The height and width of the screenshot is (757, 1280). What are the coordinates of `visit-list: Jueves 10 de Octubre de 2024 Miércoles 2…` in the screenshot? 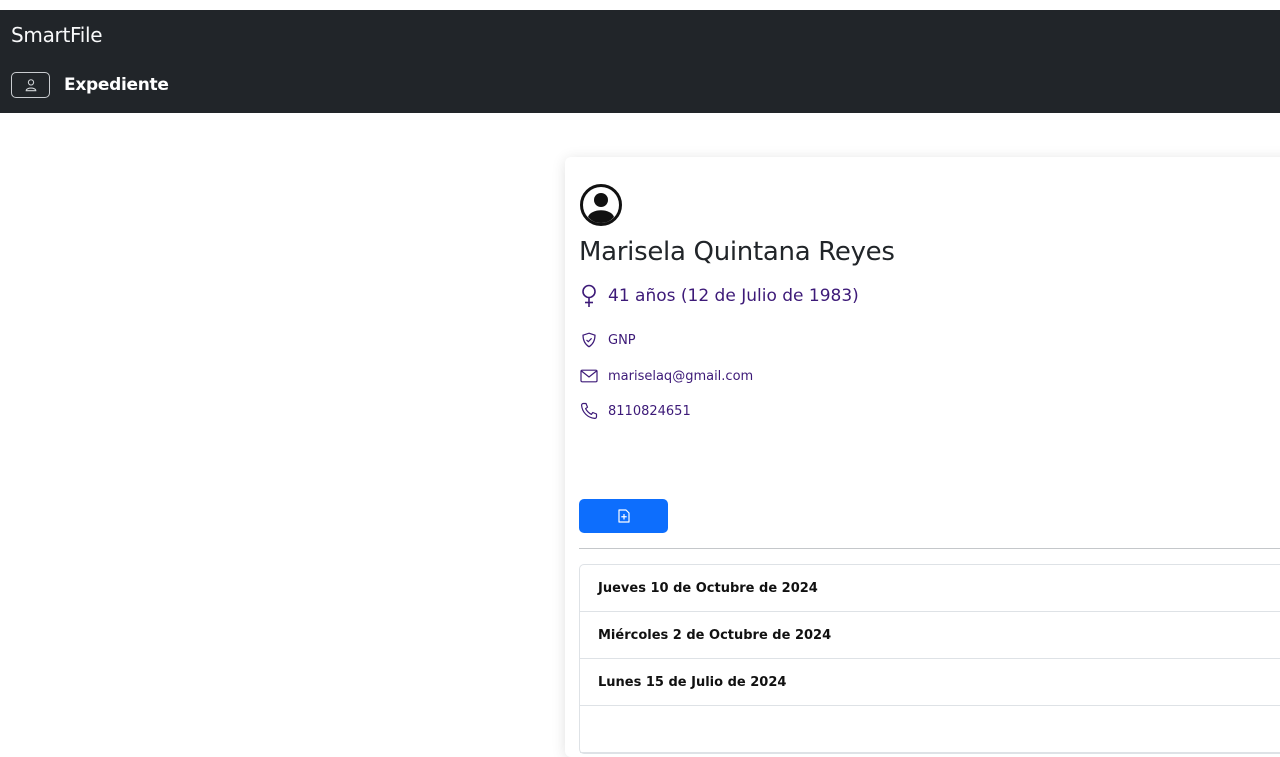 It's located at (929, 659).